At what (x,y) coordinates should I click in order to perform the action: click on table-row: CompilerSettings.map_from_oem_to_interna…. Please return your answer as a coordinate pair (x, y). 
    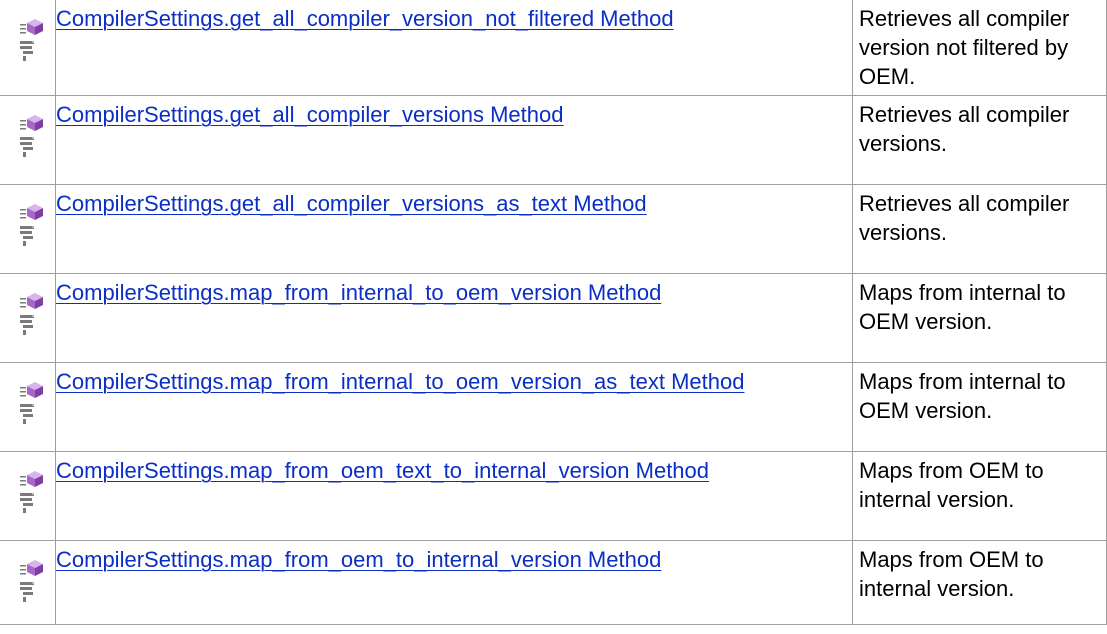
    Looking at the image, I should click on (553, 582).